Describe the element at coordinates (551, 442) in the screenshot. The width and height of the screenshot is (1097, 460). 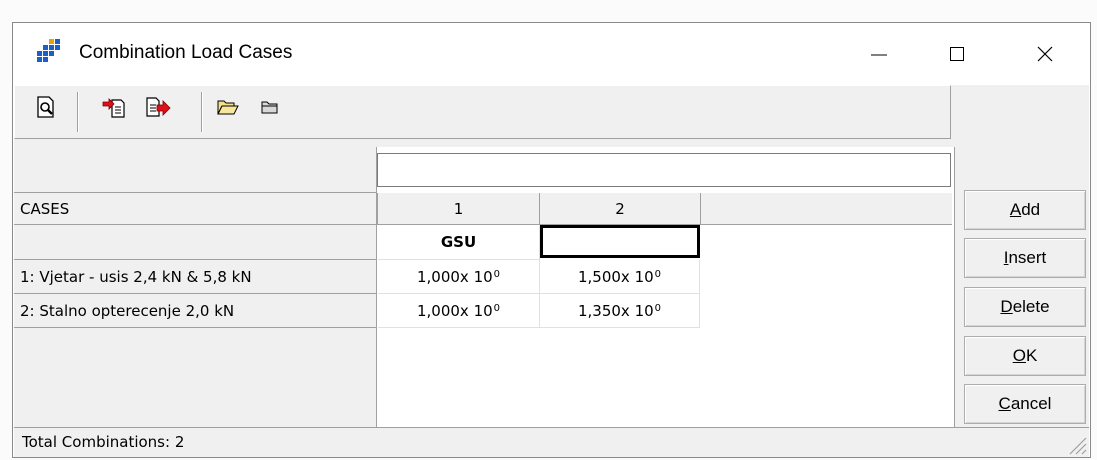
I see `status-bar: Total Combinations: 2` at that location.